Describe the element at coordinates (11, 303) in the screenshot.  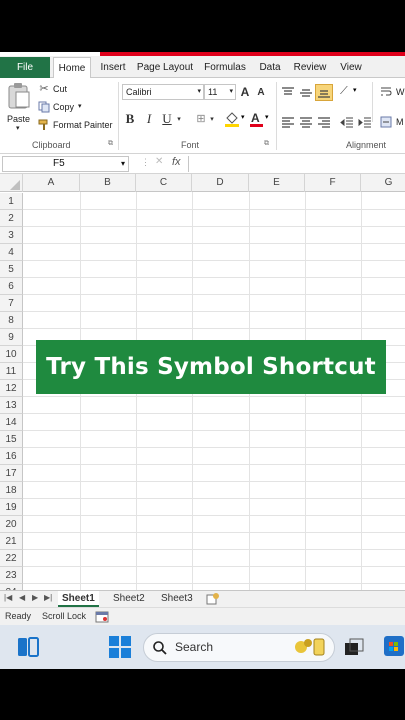
I see `row-header: 7` at that location.